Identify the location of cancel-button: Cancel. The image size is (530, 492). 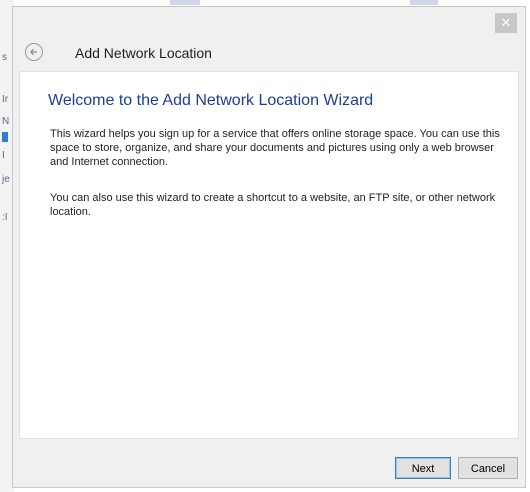
(488, 468).